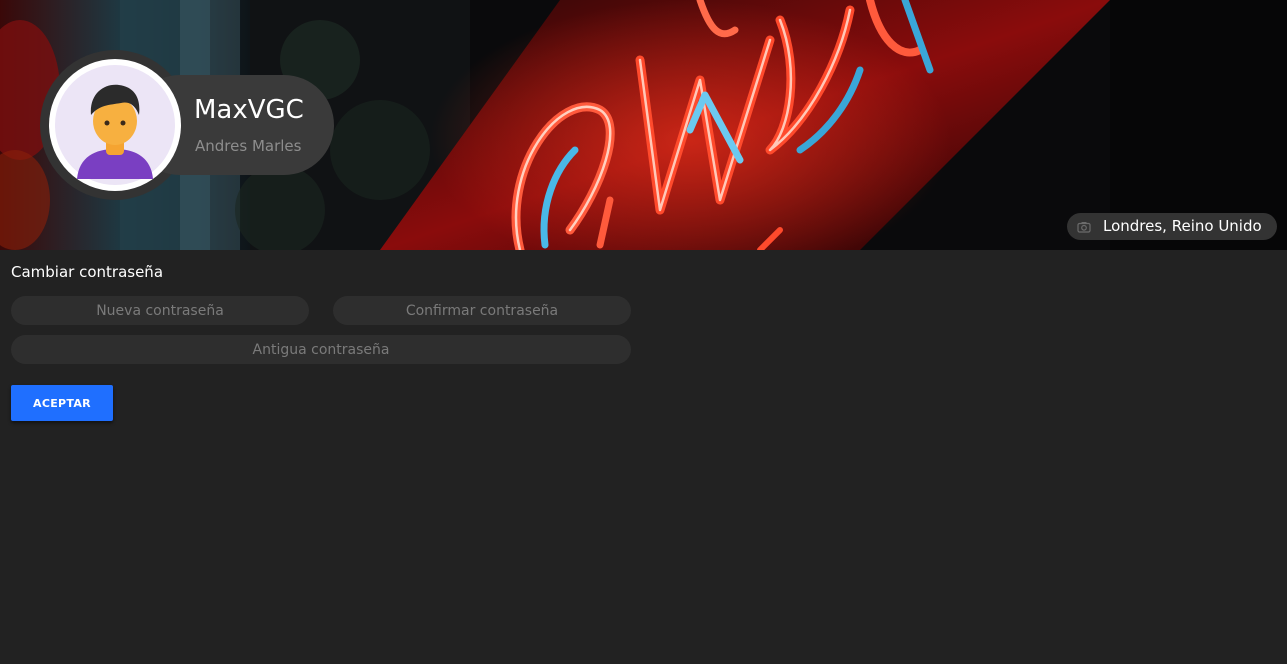 The height and width of the screenshot is (664, 1287). What do you see at coordinates (482, 310) in the screenshot?
I see `confirm-password-field` at bounding box center [482, 310].